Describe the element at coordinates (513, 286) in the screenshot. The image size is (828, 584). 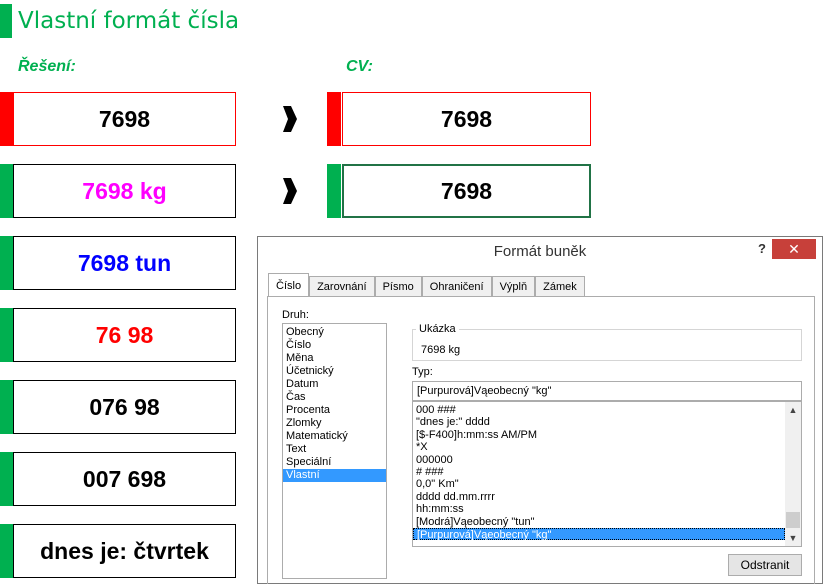
I see `tab-vypln: Výplň` at that location.